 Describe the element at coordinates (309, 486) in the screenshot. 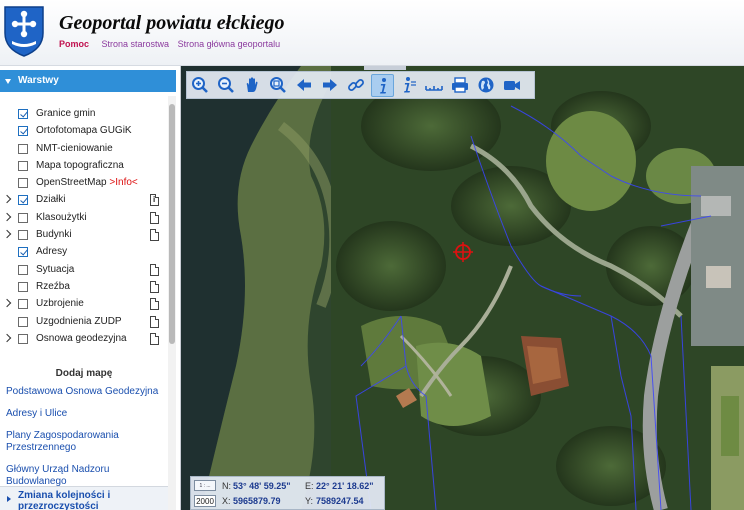

I see `e-label: E:` at that location.